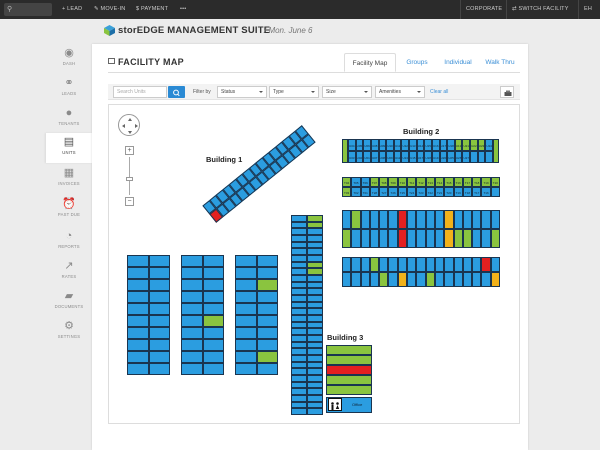 This screenshot has width=600, height=450. I want to click on building-2-unit: T17, so click(477, 192).